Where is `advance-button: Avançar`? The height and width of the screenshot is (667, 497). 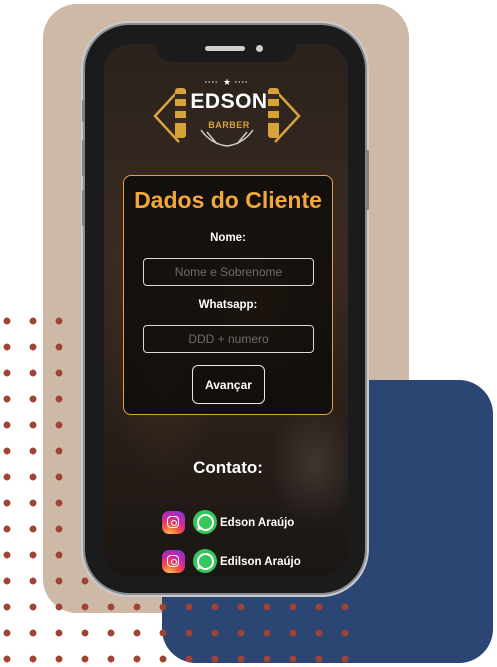 advance-button: Avançar is located at coordinates (228, 384).